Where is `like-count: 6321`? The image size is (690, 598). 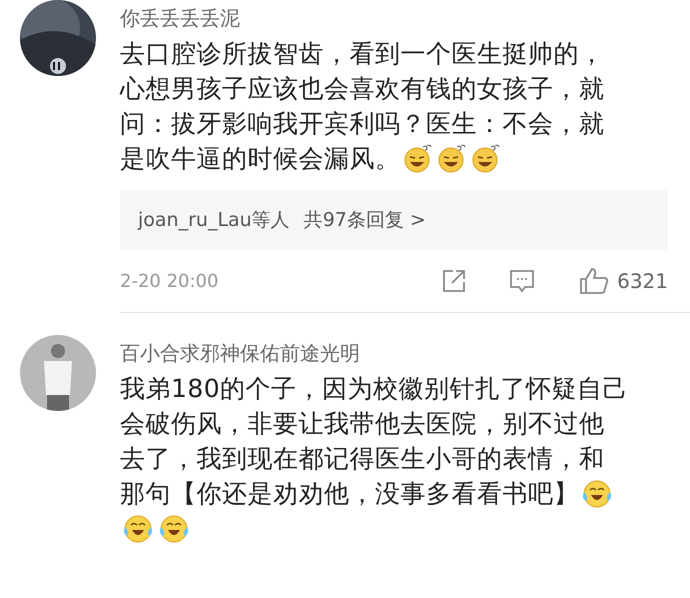
like-count: 6321 is located at coordinates (642, 281).